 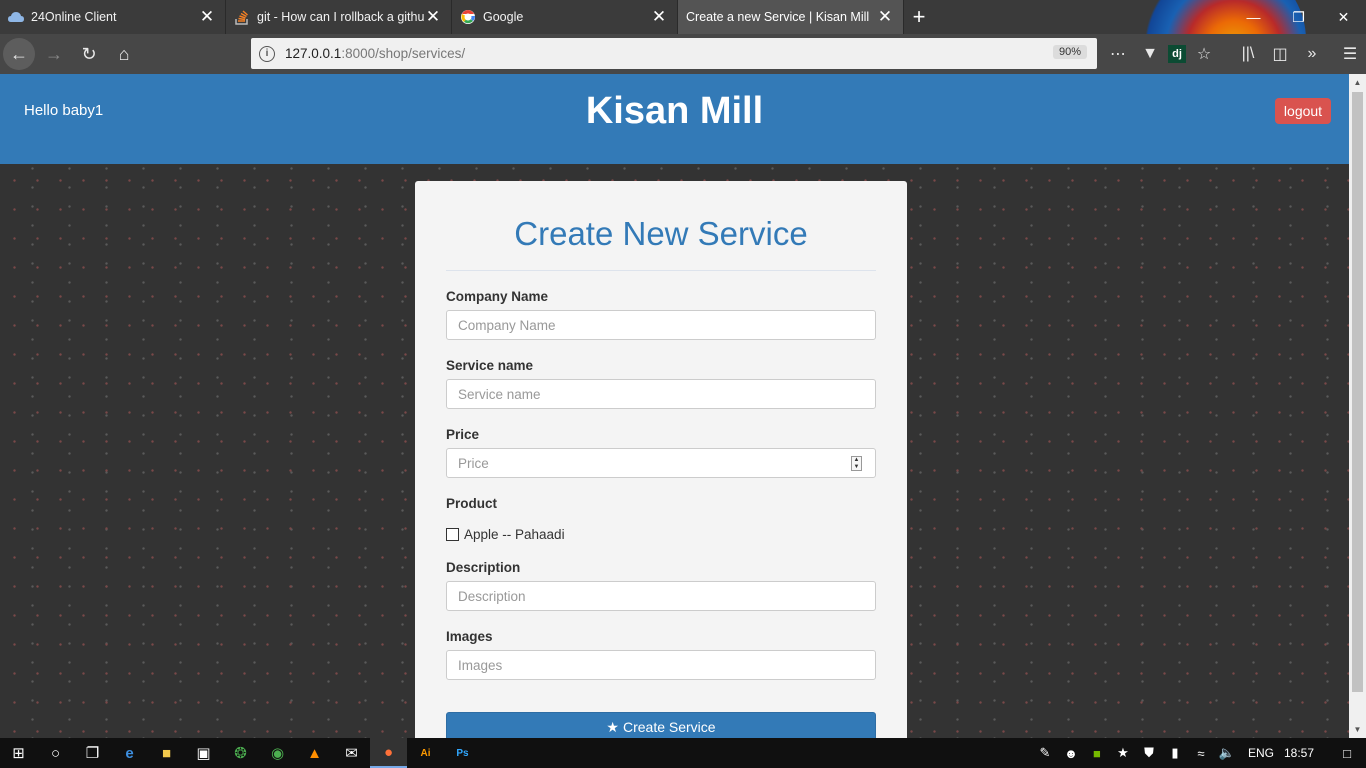 What do you see at coordinates (497, 296) in the screenshot?
I see `company-label: Company Name` at bounding box center [497, 296].